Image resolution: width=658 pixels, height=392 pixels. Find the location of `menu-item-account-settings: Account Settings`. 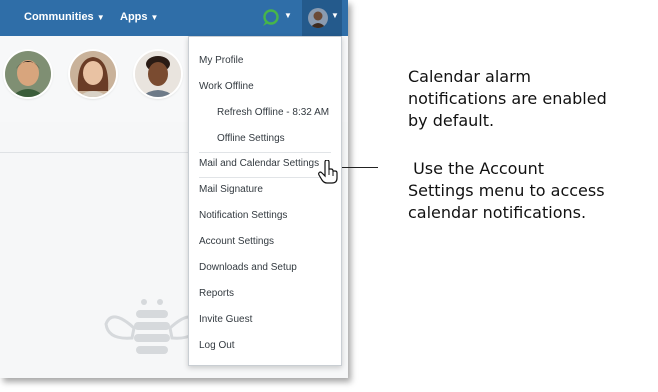

menu-item-account-settings: Account Settings is located at coordinates (236, 241).